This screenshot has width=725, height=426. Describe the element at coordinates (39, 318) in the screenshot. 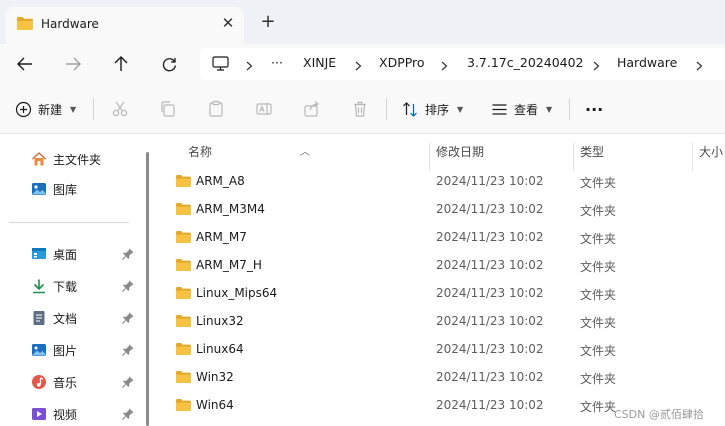

I see `documents-icon` at that location.